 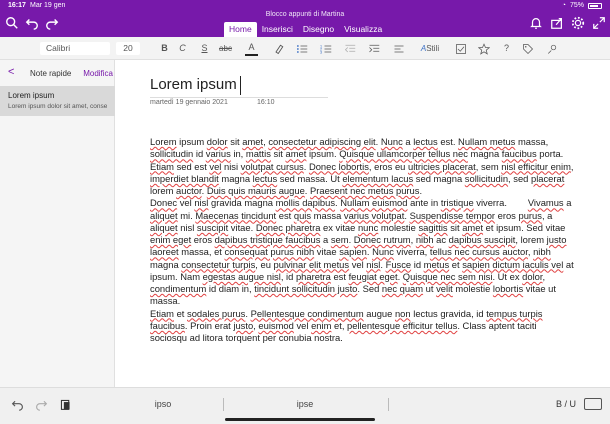 What do you see at coordinates (300, 419) in the screenshot?
I see `home-indicator` at bounding box center [300, 419].